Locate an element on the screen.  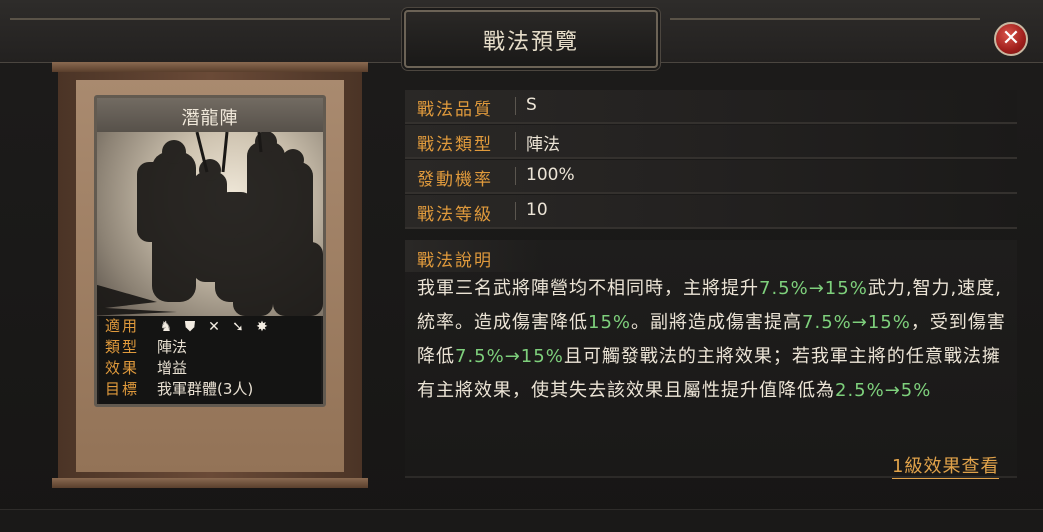
info-trigger-rate-label: 發動機率 is located at coordinates (455, 180).